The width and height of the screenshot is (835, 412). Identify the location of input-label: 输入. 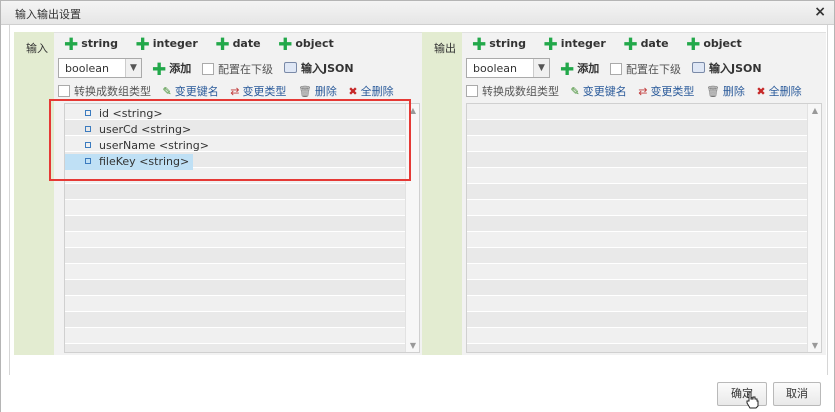
(37, 48).